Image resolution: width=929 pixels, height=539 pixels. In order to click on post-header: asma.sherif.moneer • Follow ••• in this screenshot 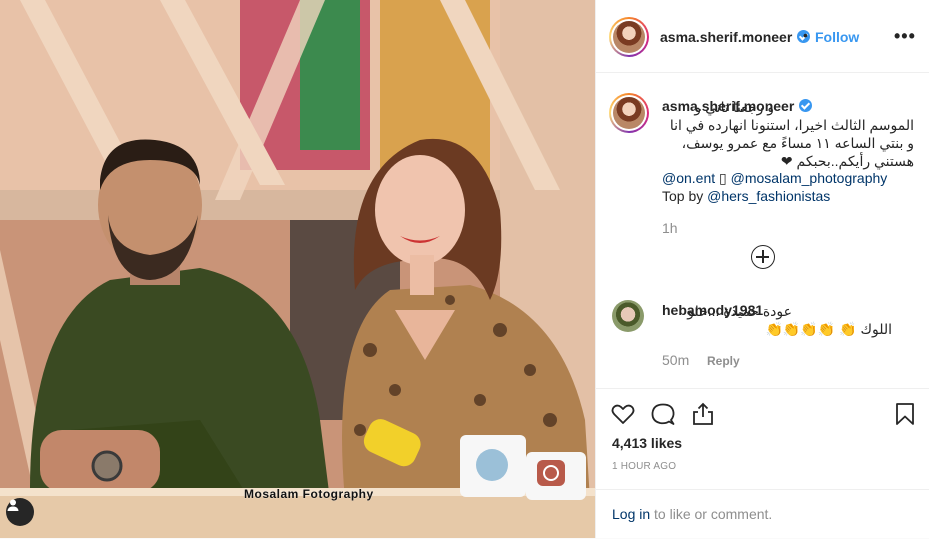, I will do `click(762, 36)`.